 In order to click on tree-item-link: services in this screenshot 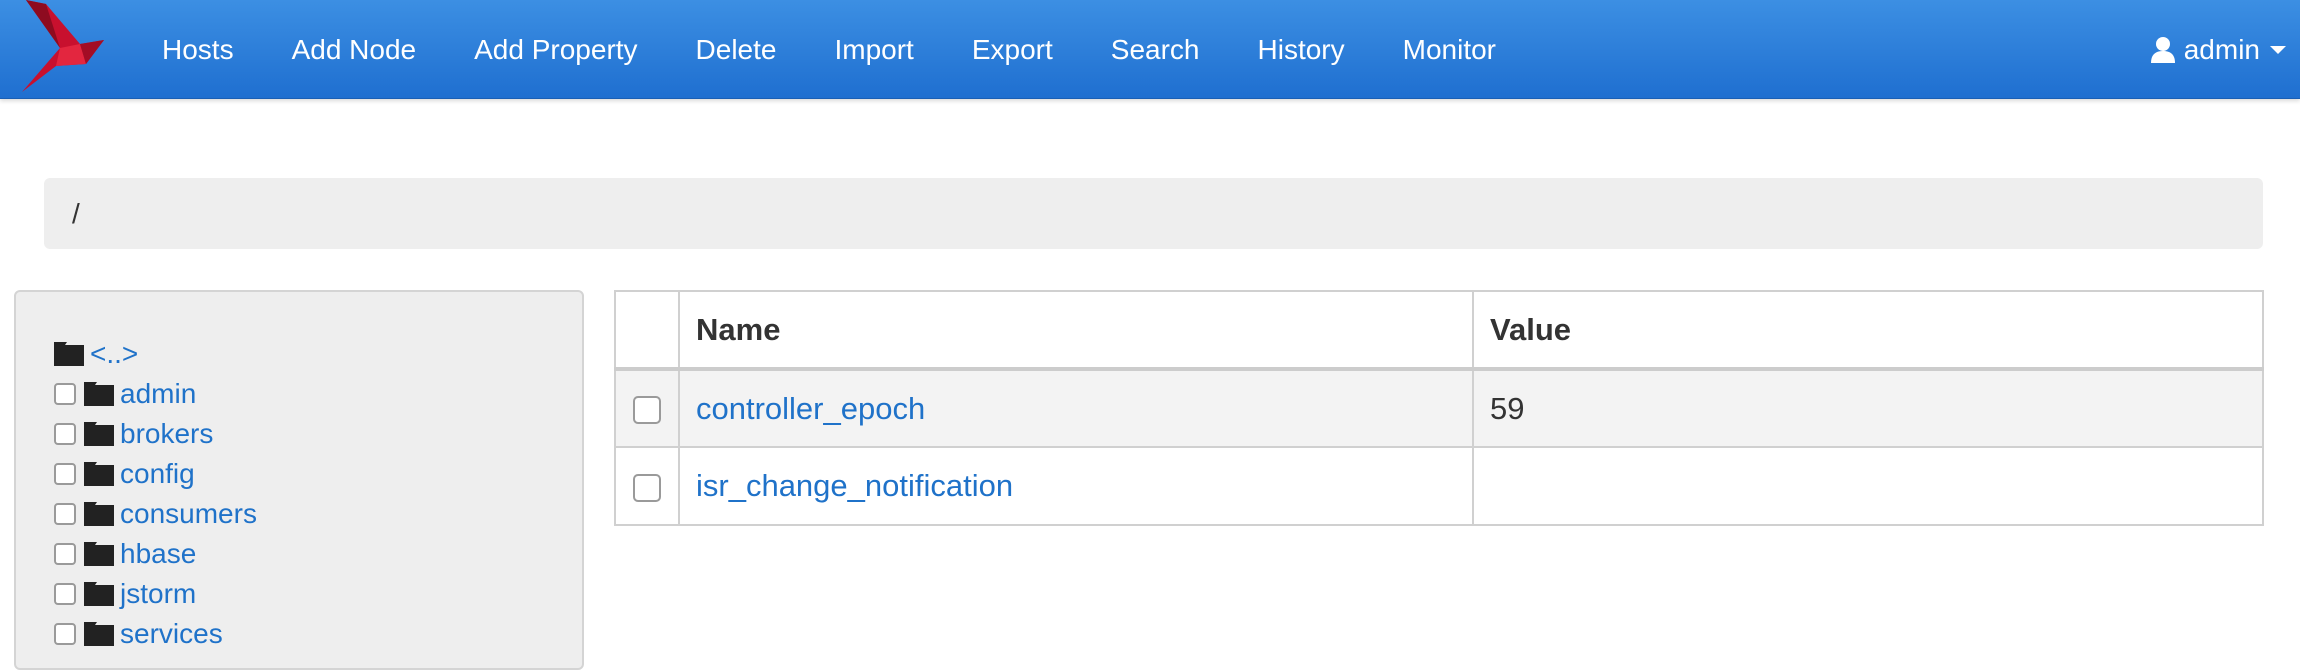, I will do `click(171, 634)`.